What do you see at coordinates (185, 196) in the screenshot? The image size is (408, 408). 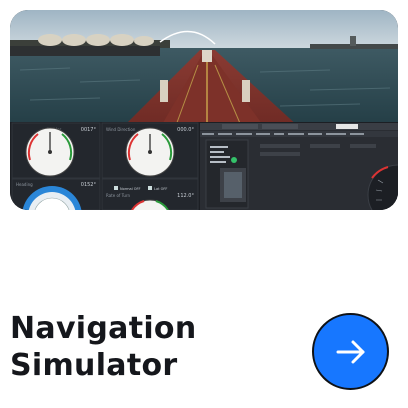 I see `svg-text: 112.0°` at bounding box center [185, 196].